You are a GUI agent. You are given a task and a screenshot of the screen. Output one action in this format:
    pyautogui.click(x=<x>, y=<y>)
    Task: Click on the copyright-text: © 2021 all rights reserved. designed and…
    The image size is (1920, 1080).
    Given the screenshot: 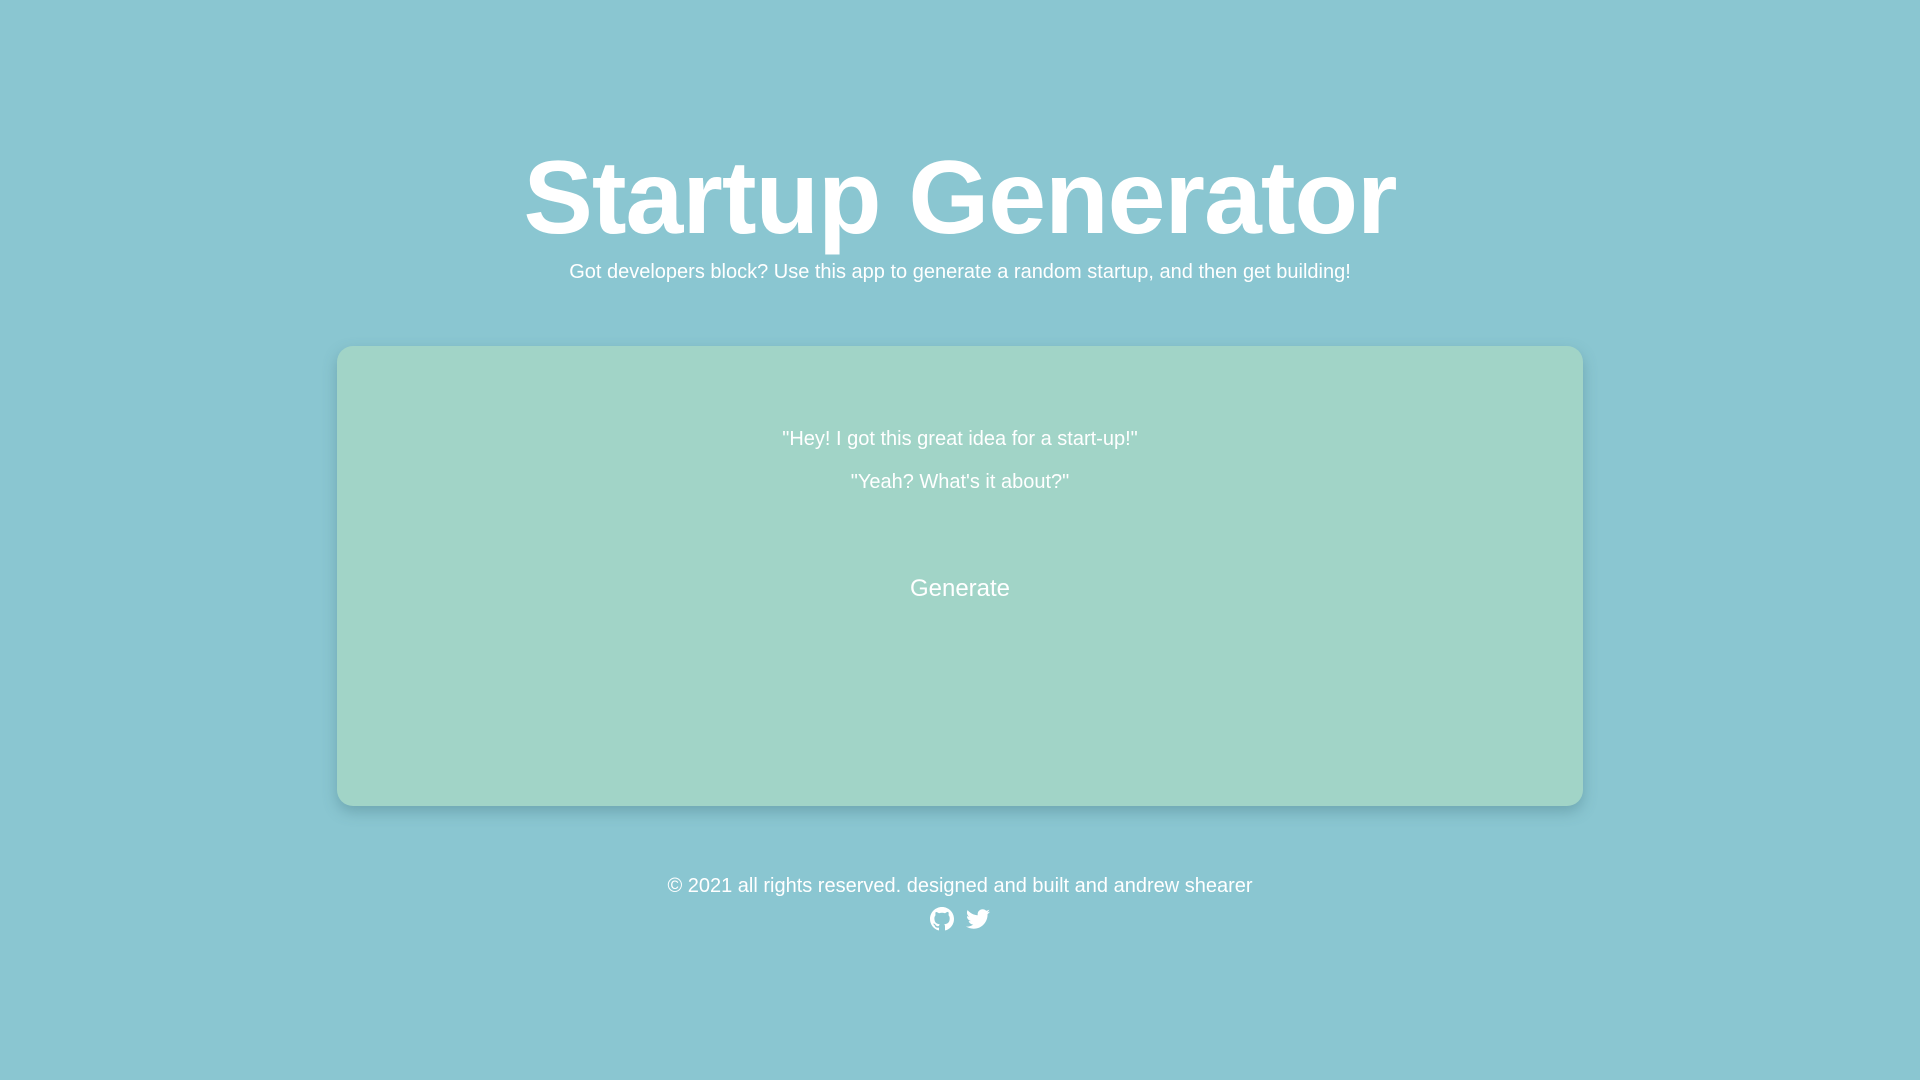 What is the action you would take?
    pyautogui.click(x=960, y=886)
    